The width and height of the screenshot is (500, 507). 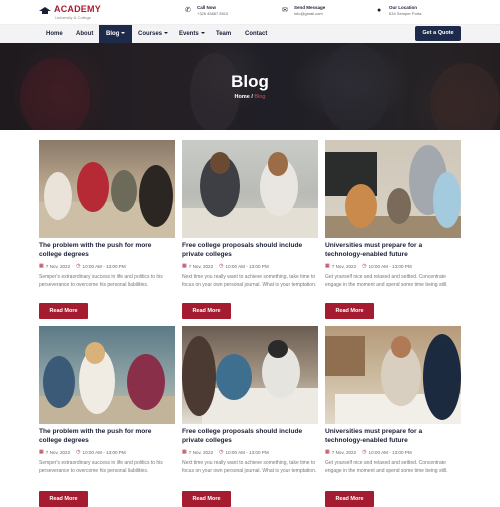 What do you see at coordinates (345, 356) in the screenshot?
I see `photo-shelf` at bounding box center [345, 356].